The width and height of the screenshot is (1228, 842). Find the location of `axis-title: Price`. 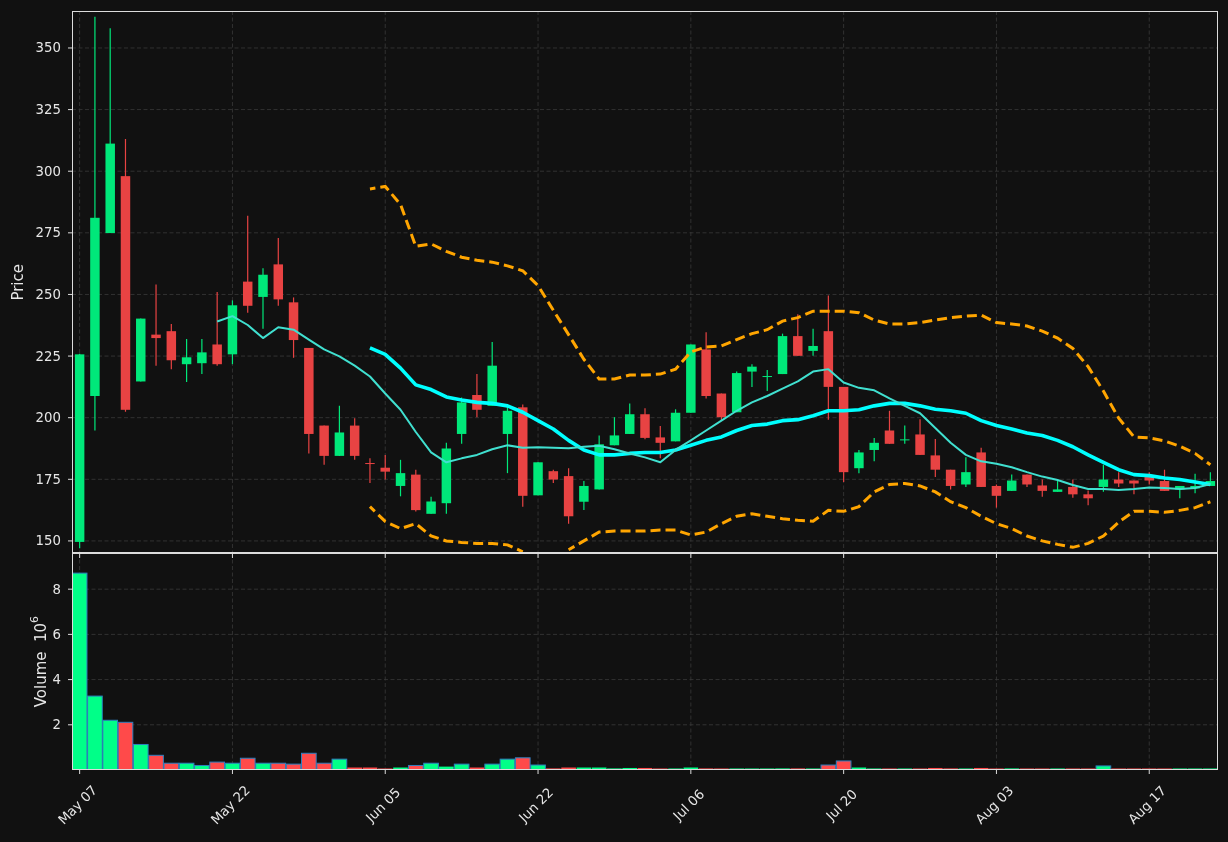

axis-title: Price is located at coordinates (18, 282).